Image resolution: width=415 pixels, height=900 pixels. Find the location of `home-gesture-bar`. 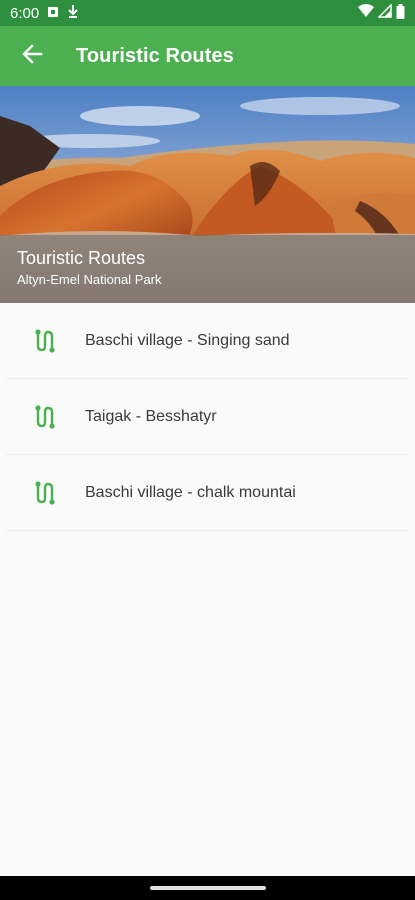

home-gesture-bar is located at coordinates (207, 888).